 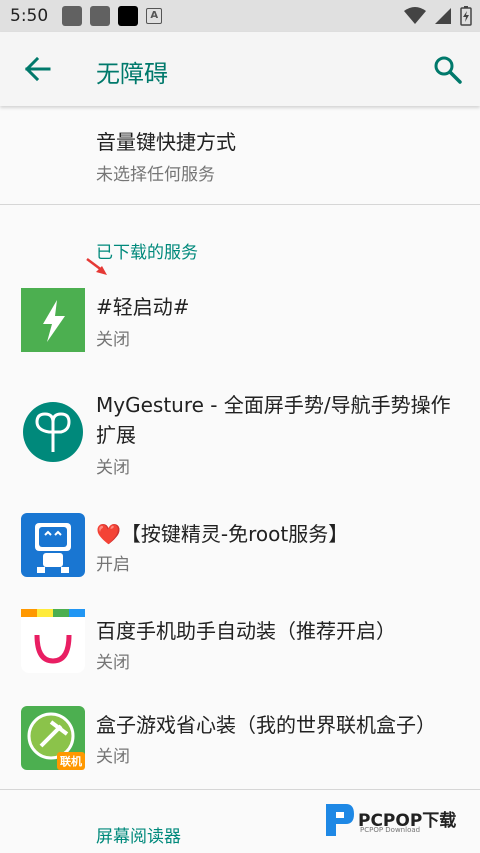 What do you see at coordinates (166, 142) in the screenshot?
I see `row-title: 音量键快捷方式` at bounding box center [166, 142].